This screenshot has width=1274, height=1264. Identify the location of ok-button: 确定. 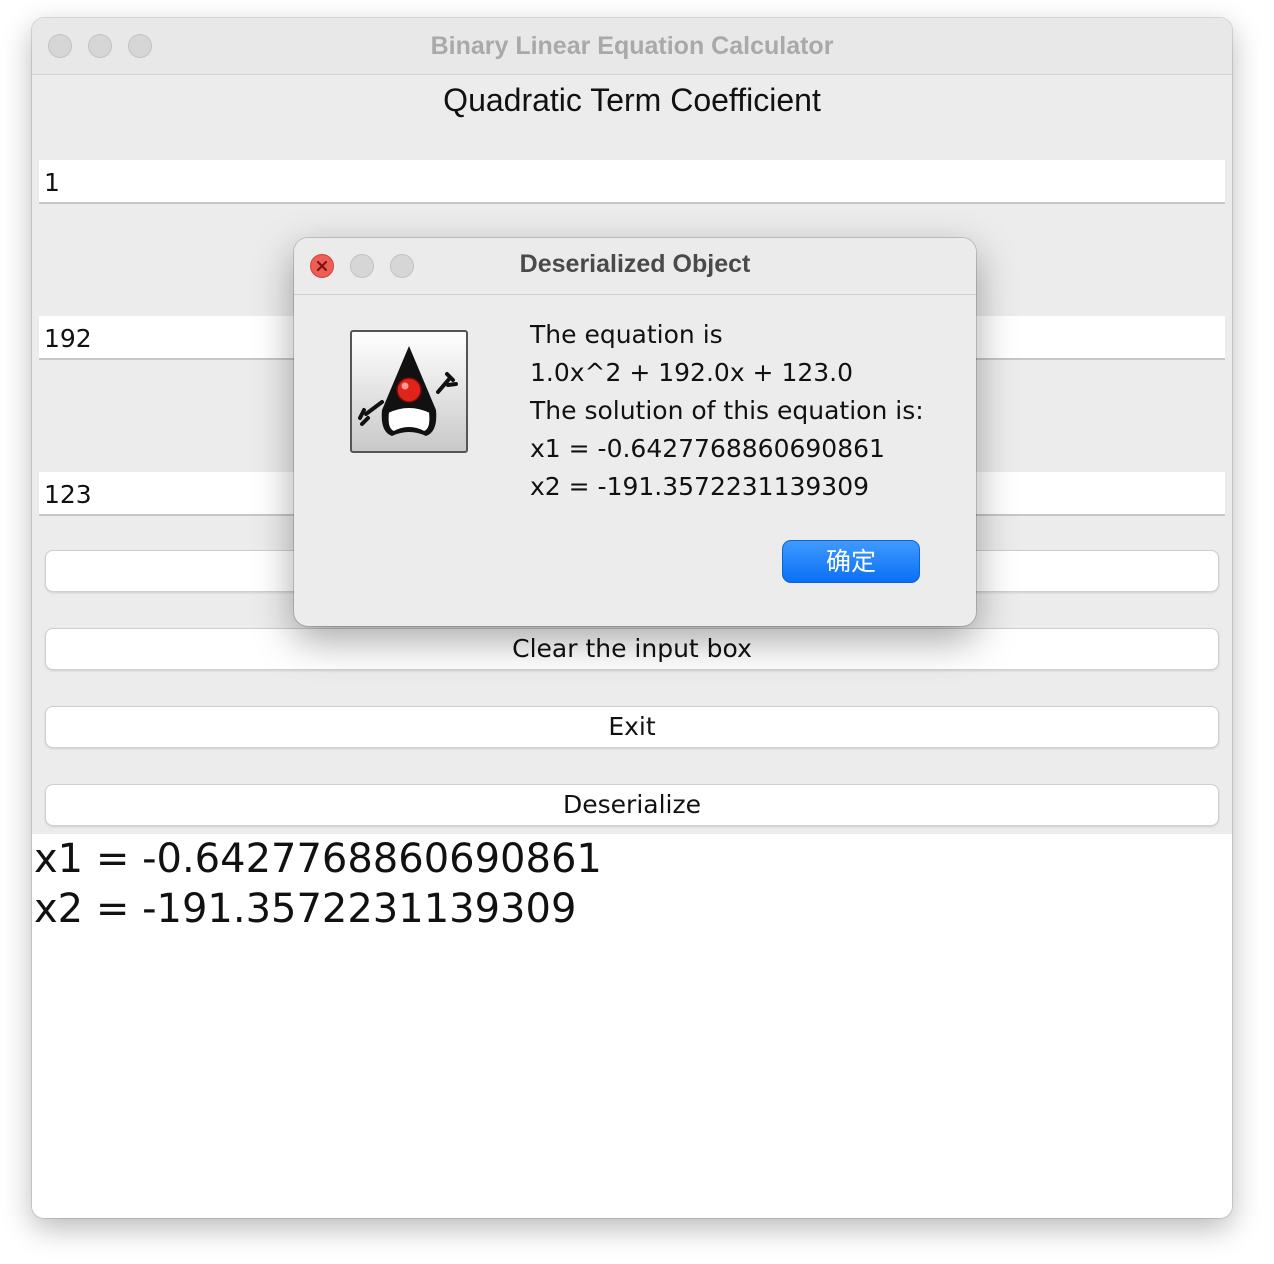
(851, 561).